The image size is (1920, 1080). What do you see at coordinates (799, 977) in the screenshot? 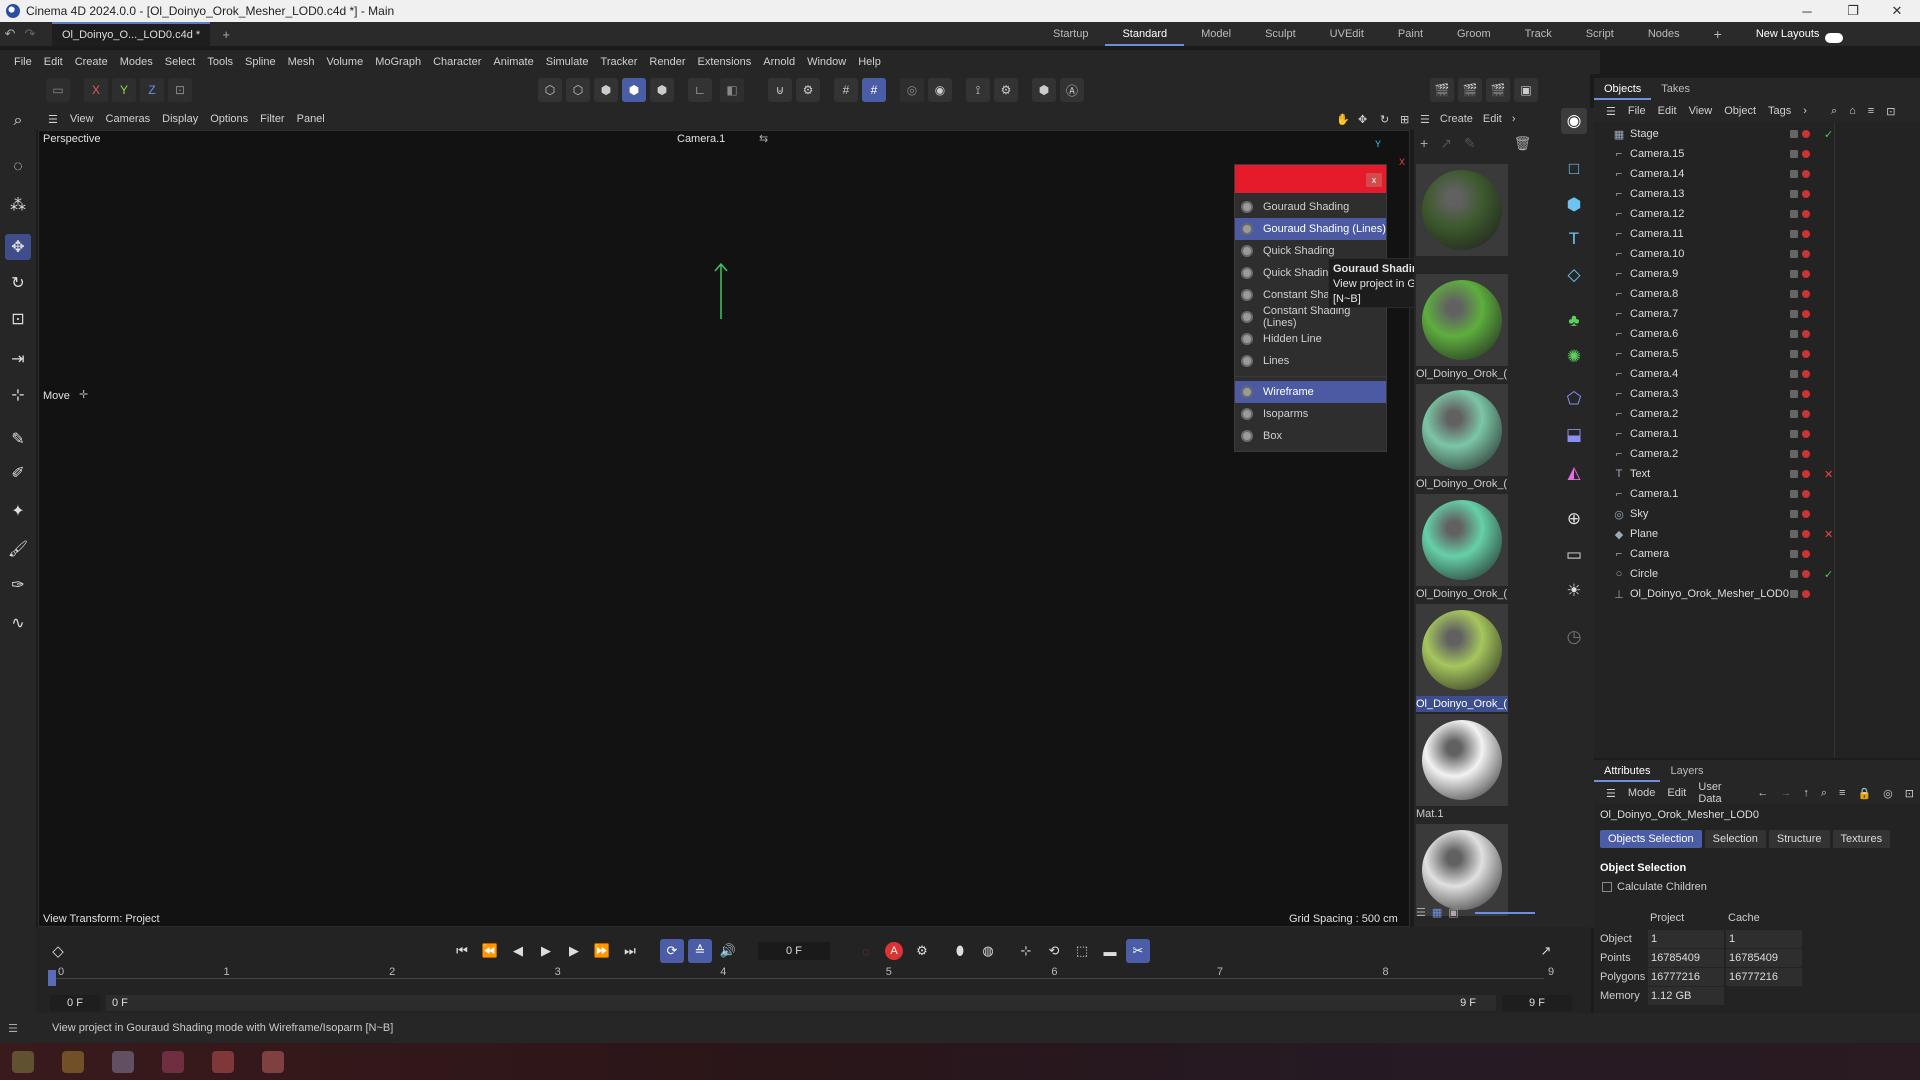
I see `timeline-ruler: 0 1 2 3 4 5 6 7 8 9` at bounding box center [799, 977].